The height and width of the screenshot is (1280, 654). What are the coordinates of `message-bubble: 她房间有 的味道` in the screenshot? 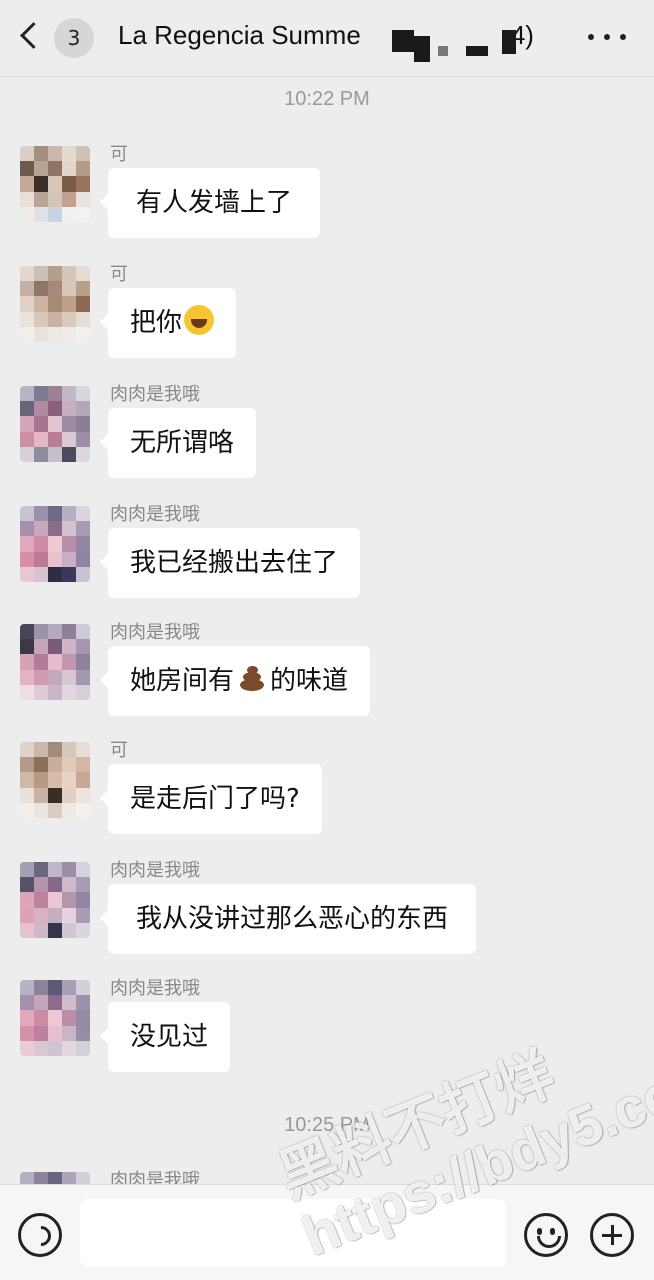 It's located at (235, 681).